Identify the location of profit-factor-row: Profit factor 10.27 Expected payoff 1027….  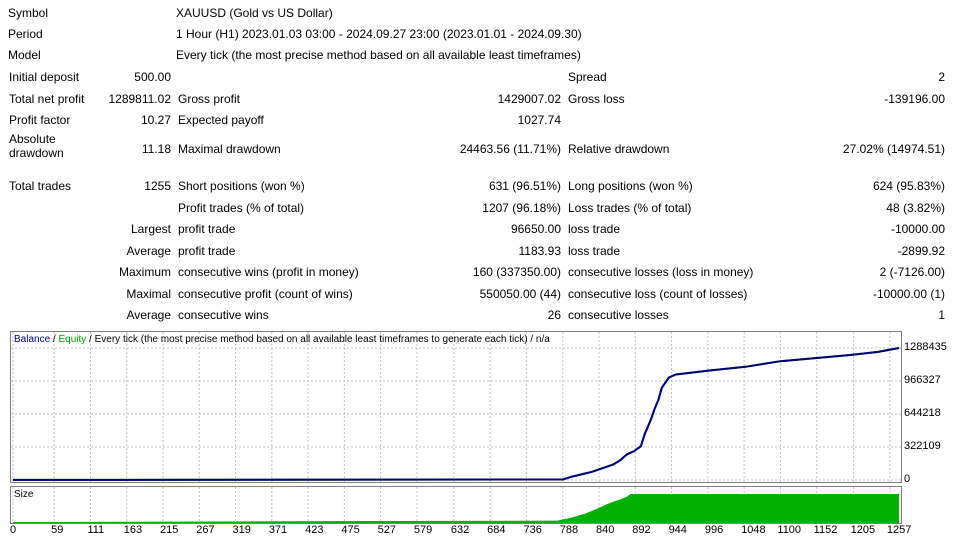
(480, 120).